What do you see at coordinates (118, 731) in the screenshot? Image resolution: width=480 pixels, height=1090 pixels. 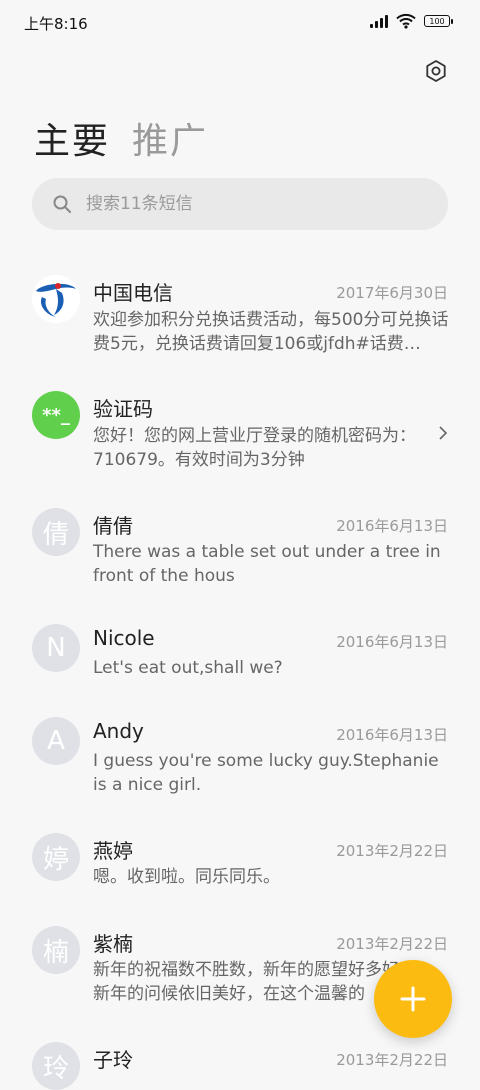 I see `contact-name: Andy` at bounding box center [118, 731].